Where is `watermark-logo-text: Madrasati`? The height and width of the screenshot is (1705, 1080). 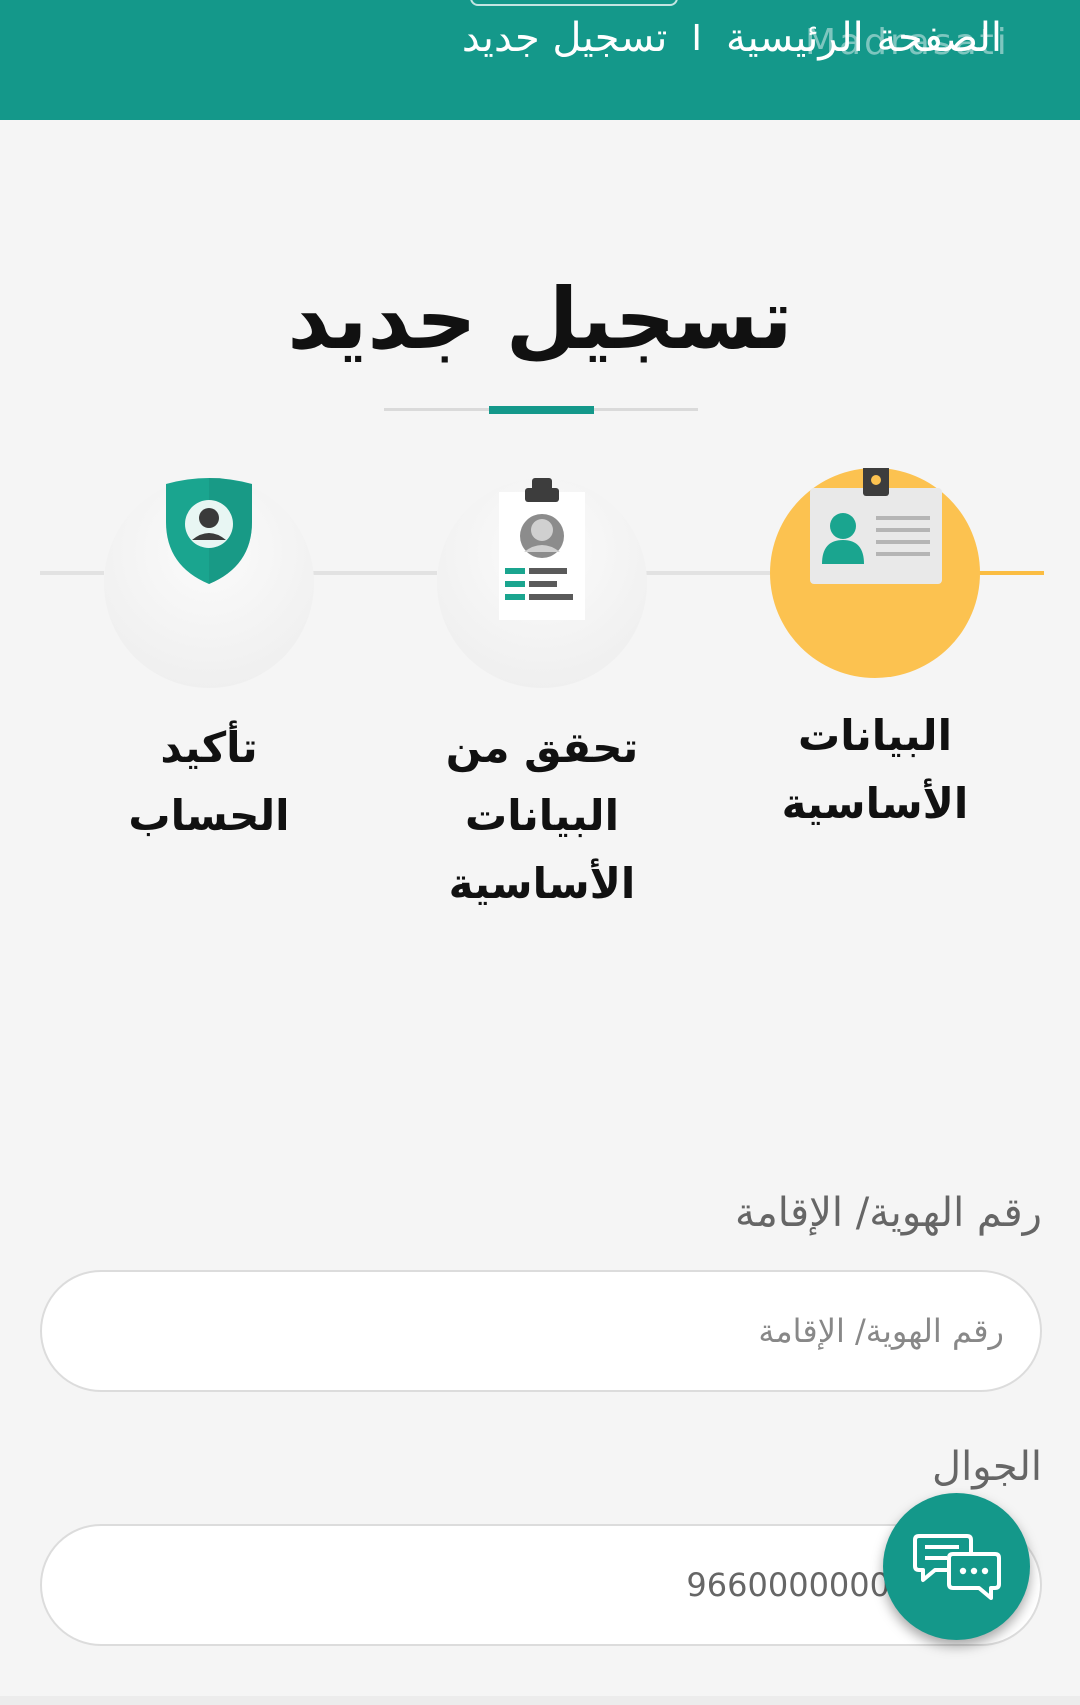 watermark-logo-text: Madrasati is located at coordinates (907, 42).